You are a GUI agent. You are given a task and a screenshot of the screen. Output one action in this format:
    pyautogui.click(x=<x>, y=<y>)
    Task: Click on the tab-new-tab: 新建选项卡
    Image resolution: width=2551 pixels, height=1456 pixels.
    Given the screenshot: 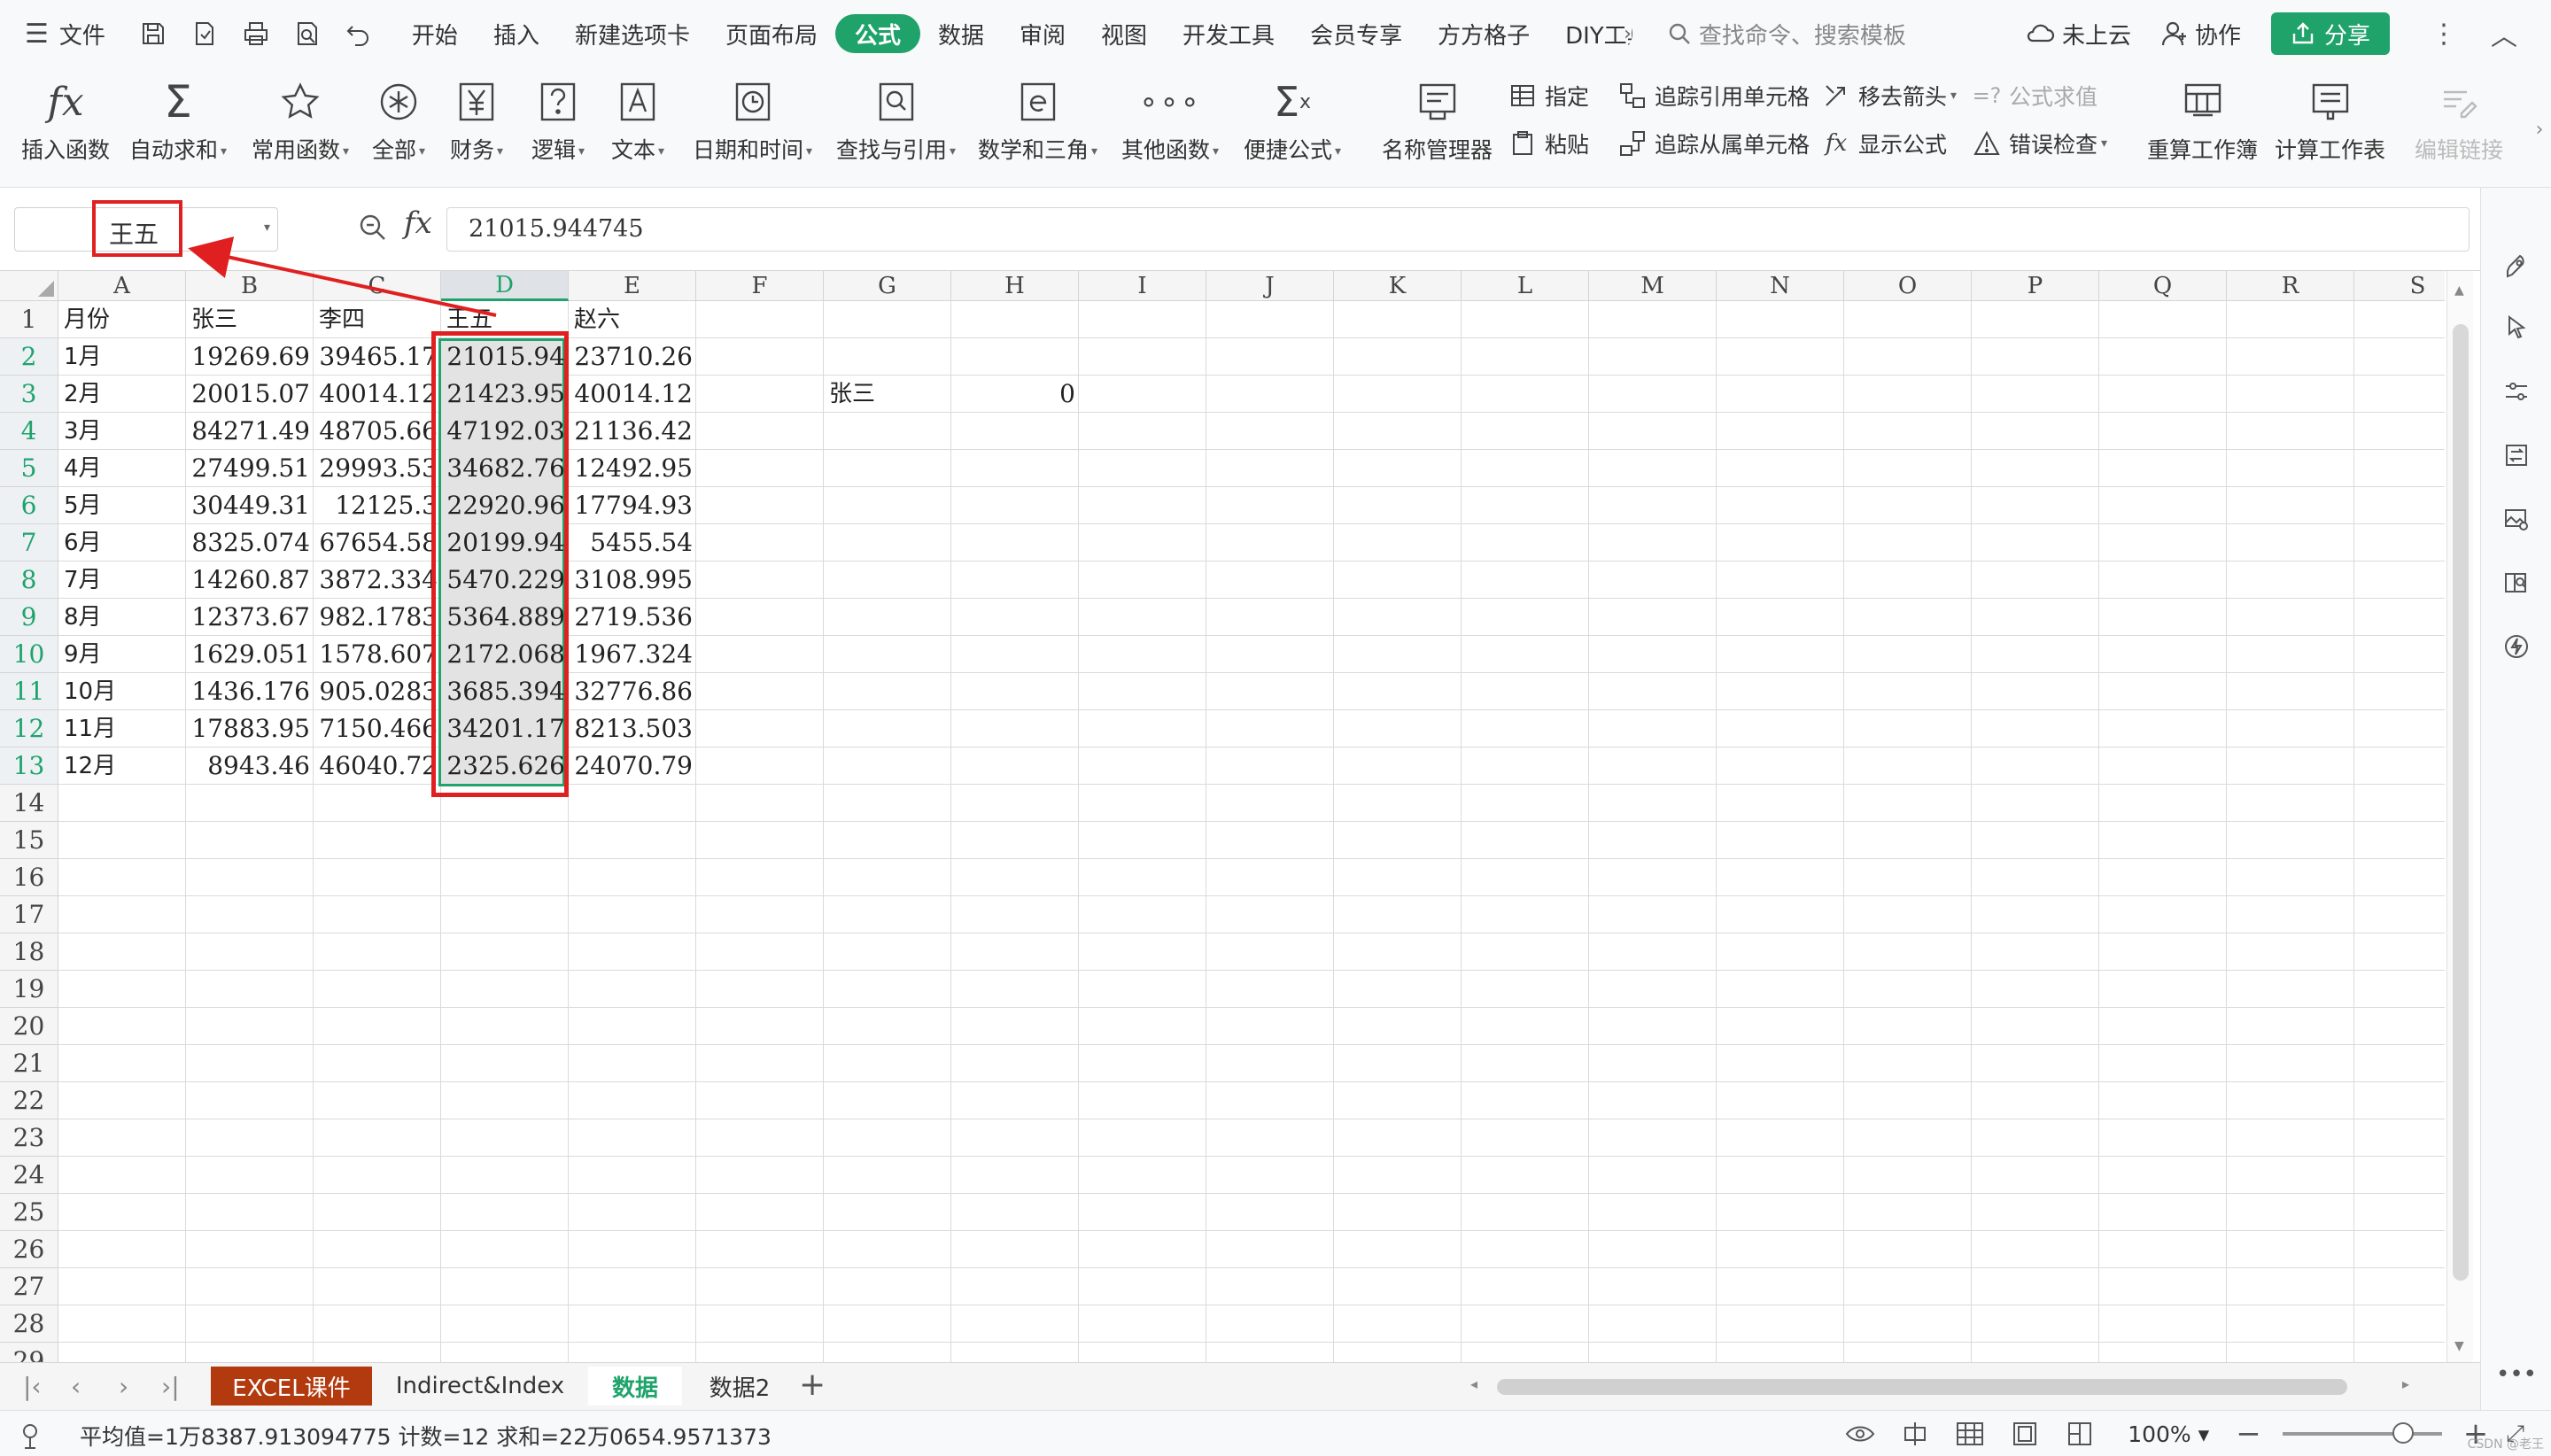 What is the action you would take?
    pyautogui.click(x=632, y=33)
    